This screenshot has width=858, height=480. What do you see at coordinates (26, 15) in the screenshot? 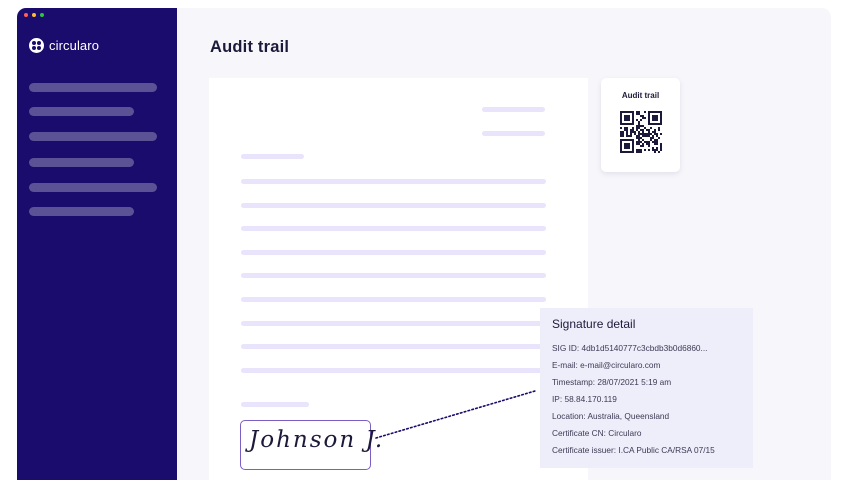
I see `close-window-button` at bounding box center [26, 15].